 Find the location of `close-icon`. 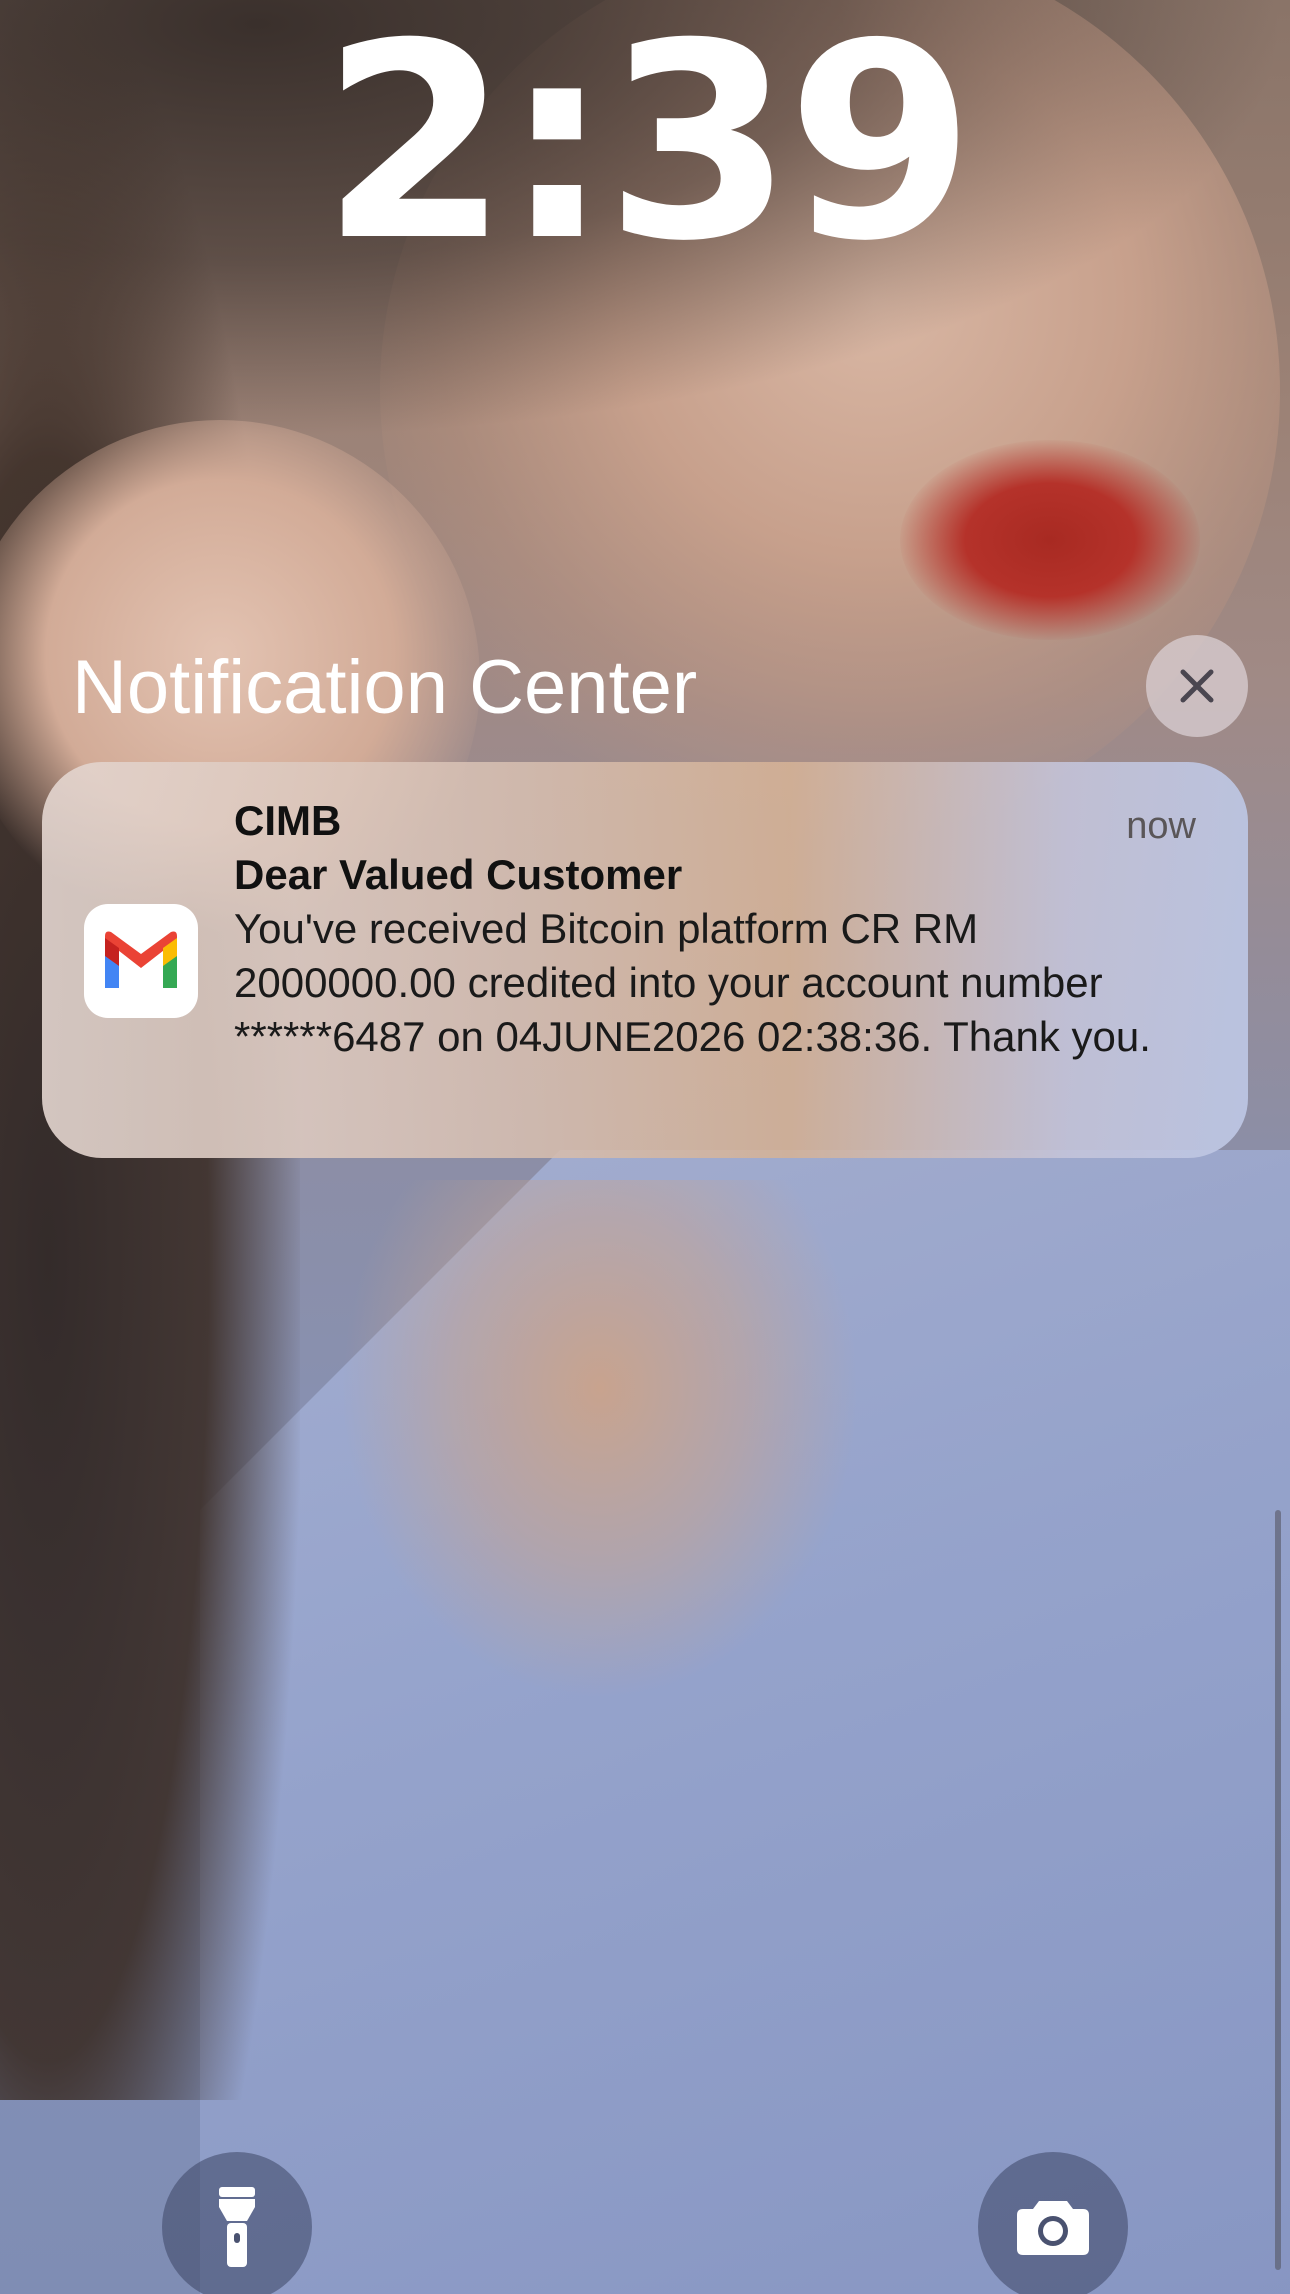

close-icon is located at coordinates (1197, 686).